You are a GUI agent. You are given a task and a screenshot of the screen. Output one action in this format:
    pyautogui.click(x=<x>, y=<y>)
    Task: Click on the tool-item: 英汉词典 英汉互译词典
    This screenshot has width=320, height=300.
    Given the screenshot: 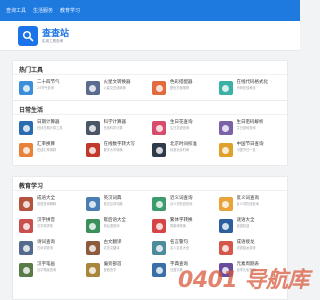 What is the action you would take?
    pyautogui.click(x=119, y=206)
    